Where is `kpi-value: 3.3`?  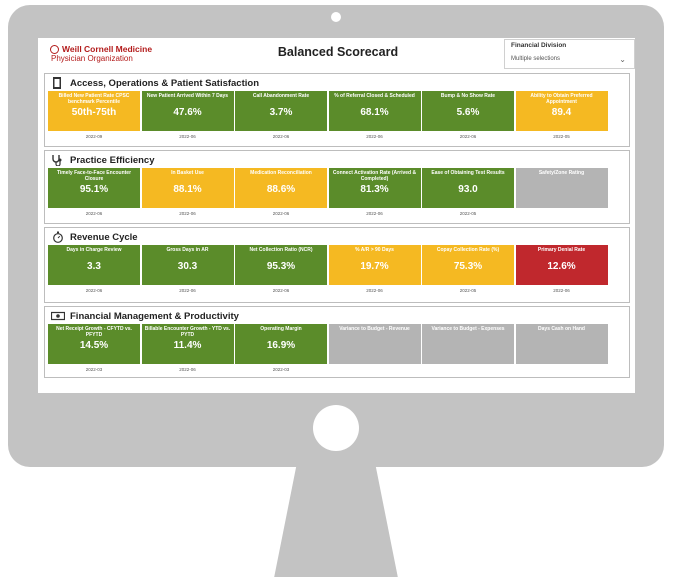
kpi-value: 3.3 is located at coordinates (94, 266).